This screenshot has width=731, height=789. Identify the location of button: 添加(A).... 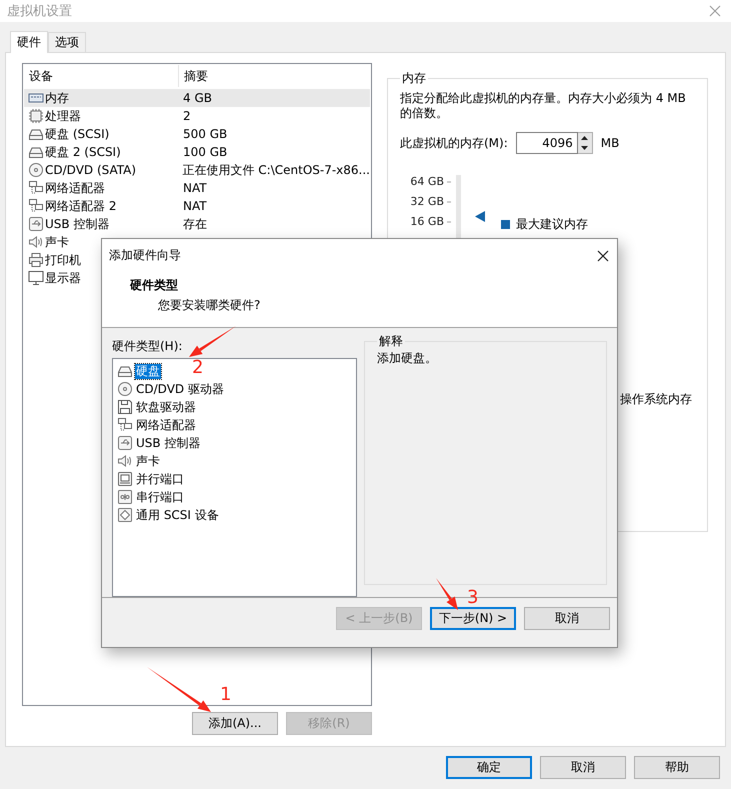
(235, 723).